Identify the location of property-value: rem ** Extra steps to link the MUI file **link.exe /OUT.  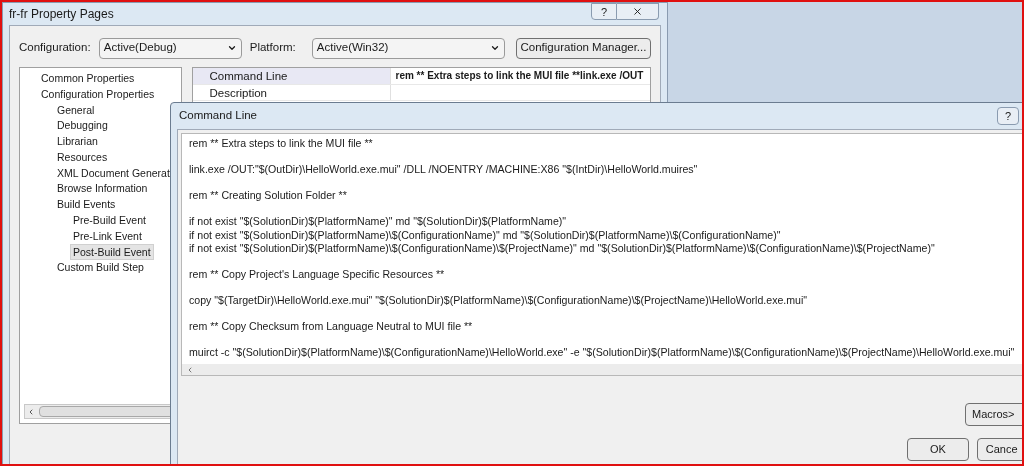
(519, 76).